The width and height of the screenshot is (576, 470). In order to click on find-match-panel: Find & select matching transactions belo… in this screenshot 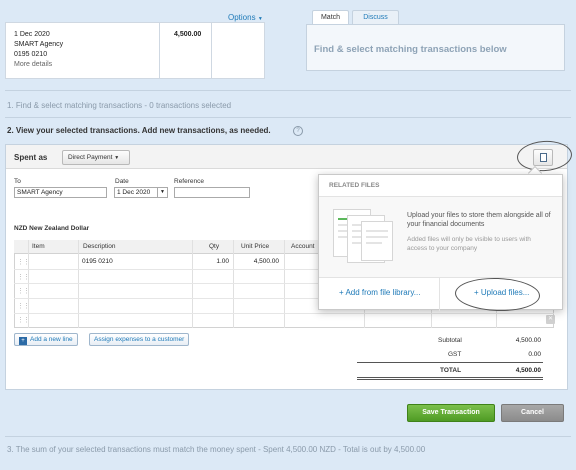, I will do `click(435, 47)`.